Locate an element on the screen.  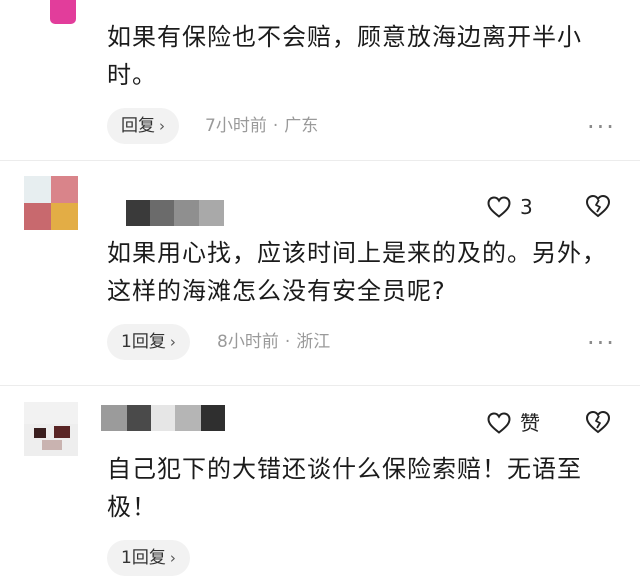
reply-button: 回复 › is located at coordinates (143, 126).